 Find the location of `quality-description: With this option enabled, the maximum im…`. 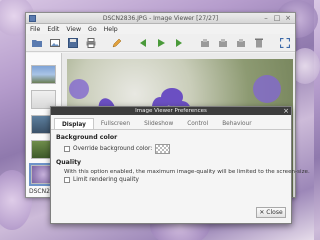

quality-description: With this option enabled, the maximum im… is located at coordinates (187, 172).